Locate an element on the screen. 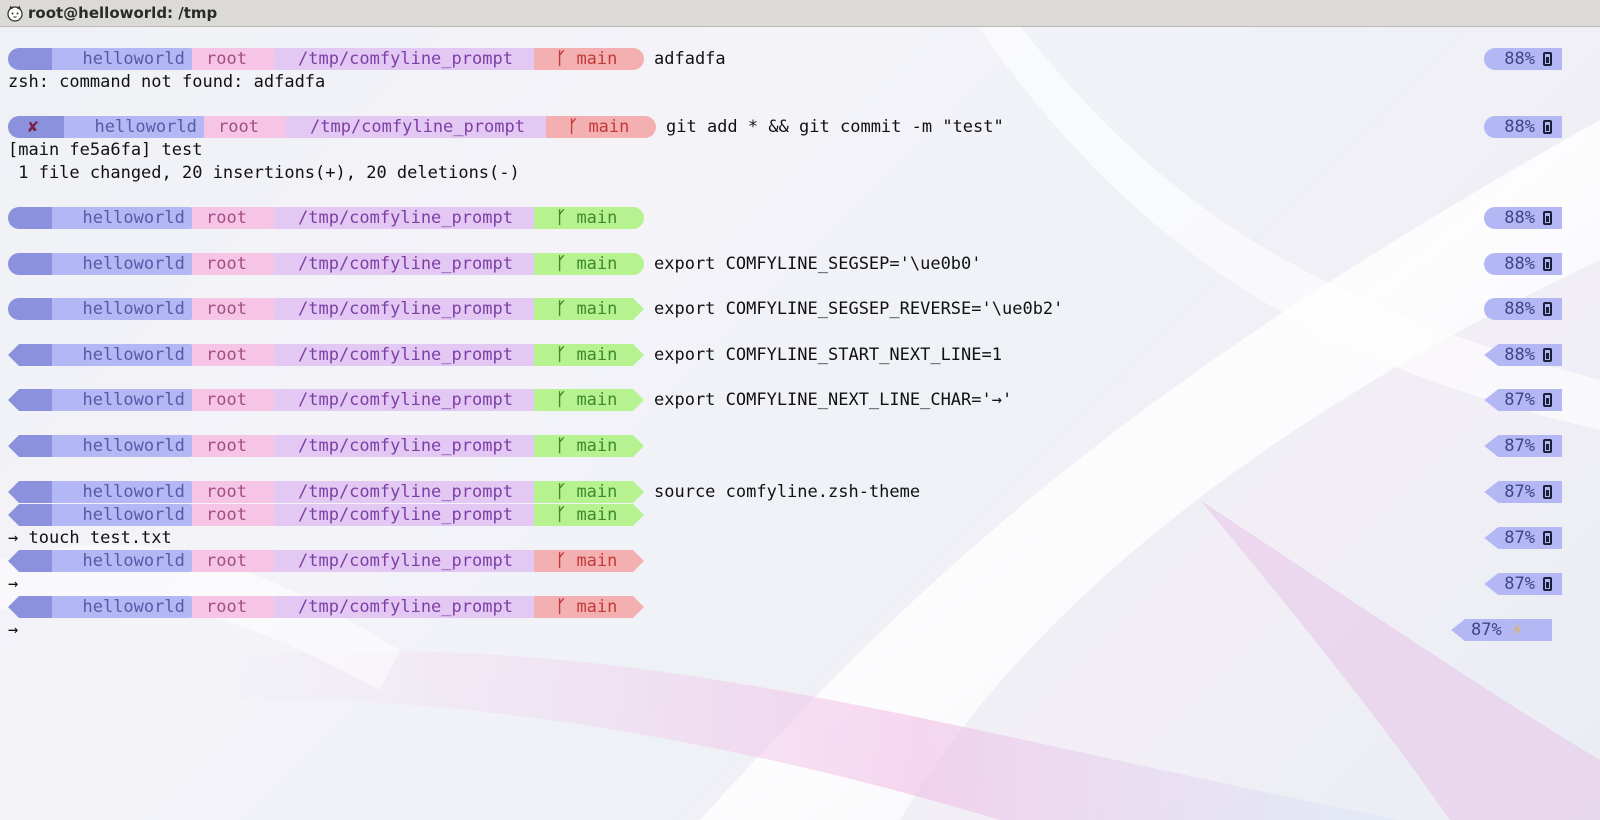 This screenshot has height=820, width=1600. command-text: git add * && git commit -m "test" is located at coordinates (835, 127).